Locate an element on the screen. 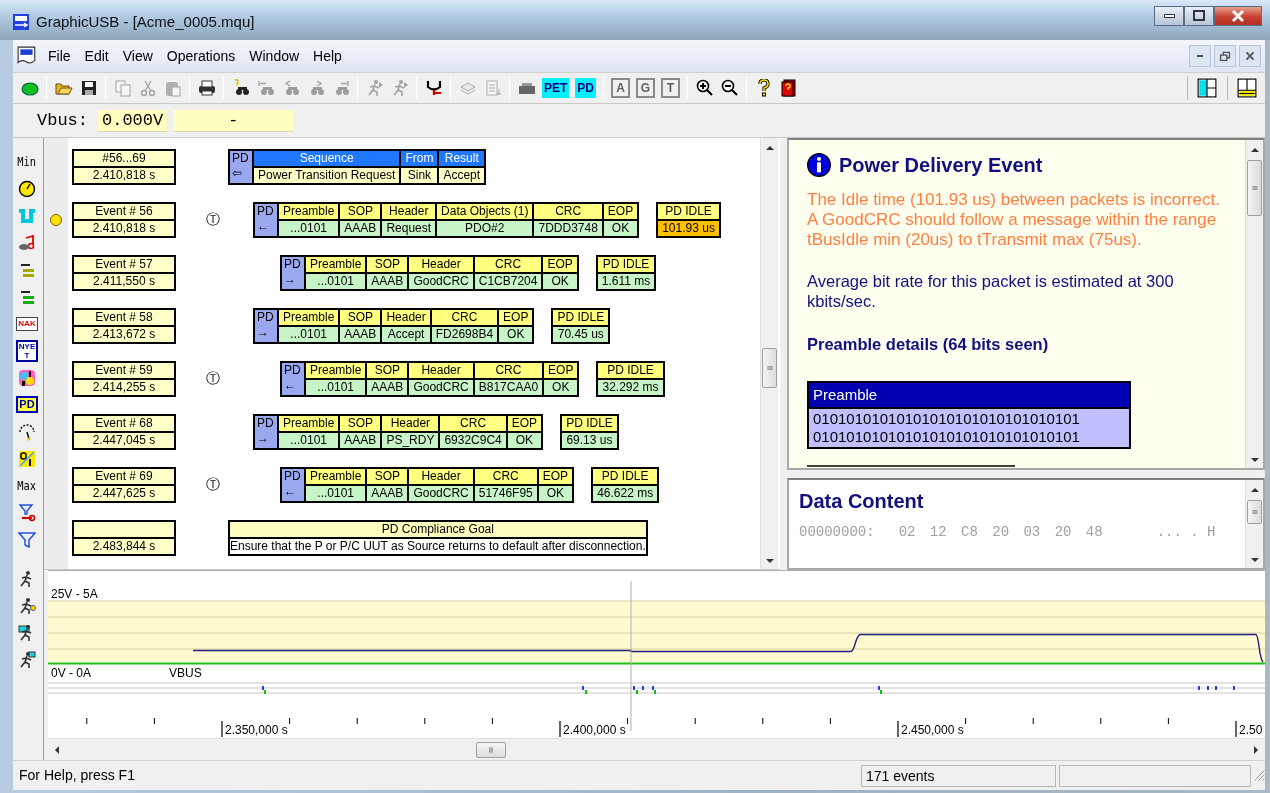 This screenshot has width=1270, height=793. packet-frame: PD → Preamble ...0101 SOP AAAB Header PS_RDY CRC 6932C9C4 EOP OK is located at coordinates (398, 432).